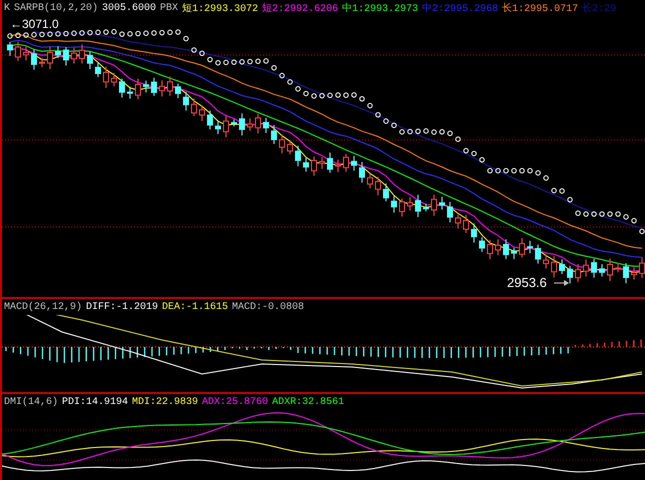 This screenshot has width=645, height=480. What do you see at coordinates (34, 24) in the screenshot?
I see `high-price-label: ←3071.0` at bounding box center [34, 24].